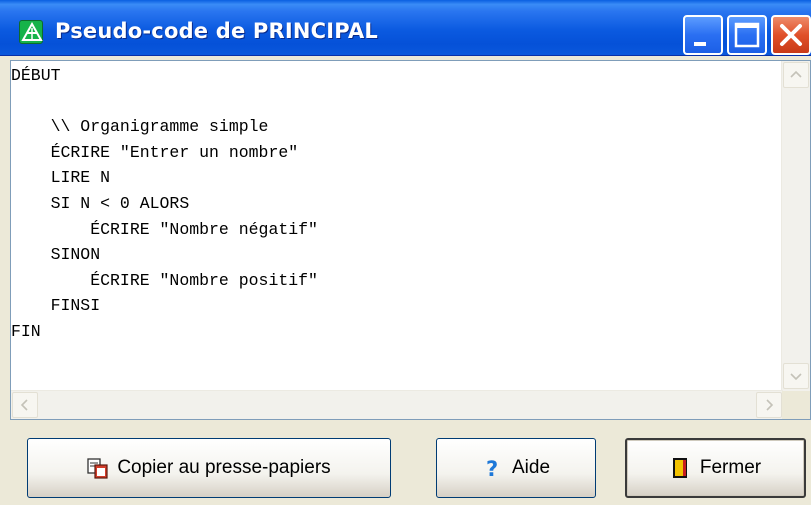 The image size is (811, 505). Describe the element at coordinates (681, 468) in the screenshot. I see `exit-door-icon` at that location.